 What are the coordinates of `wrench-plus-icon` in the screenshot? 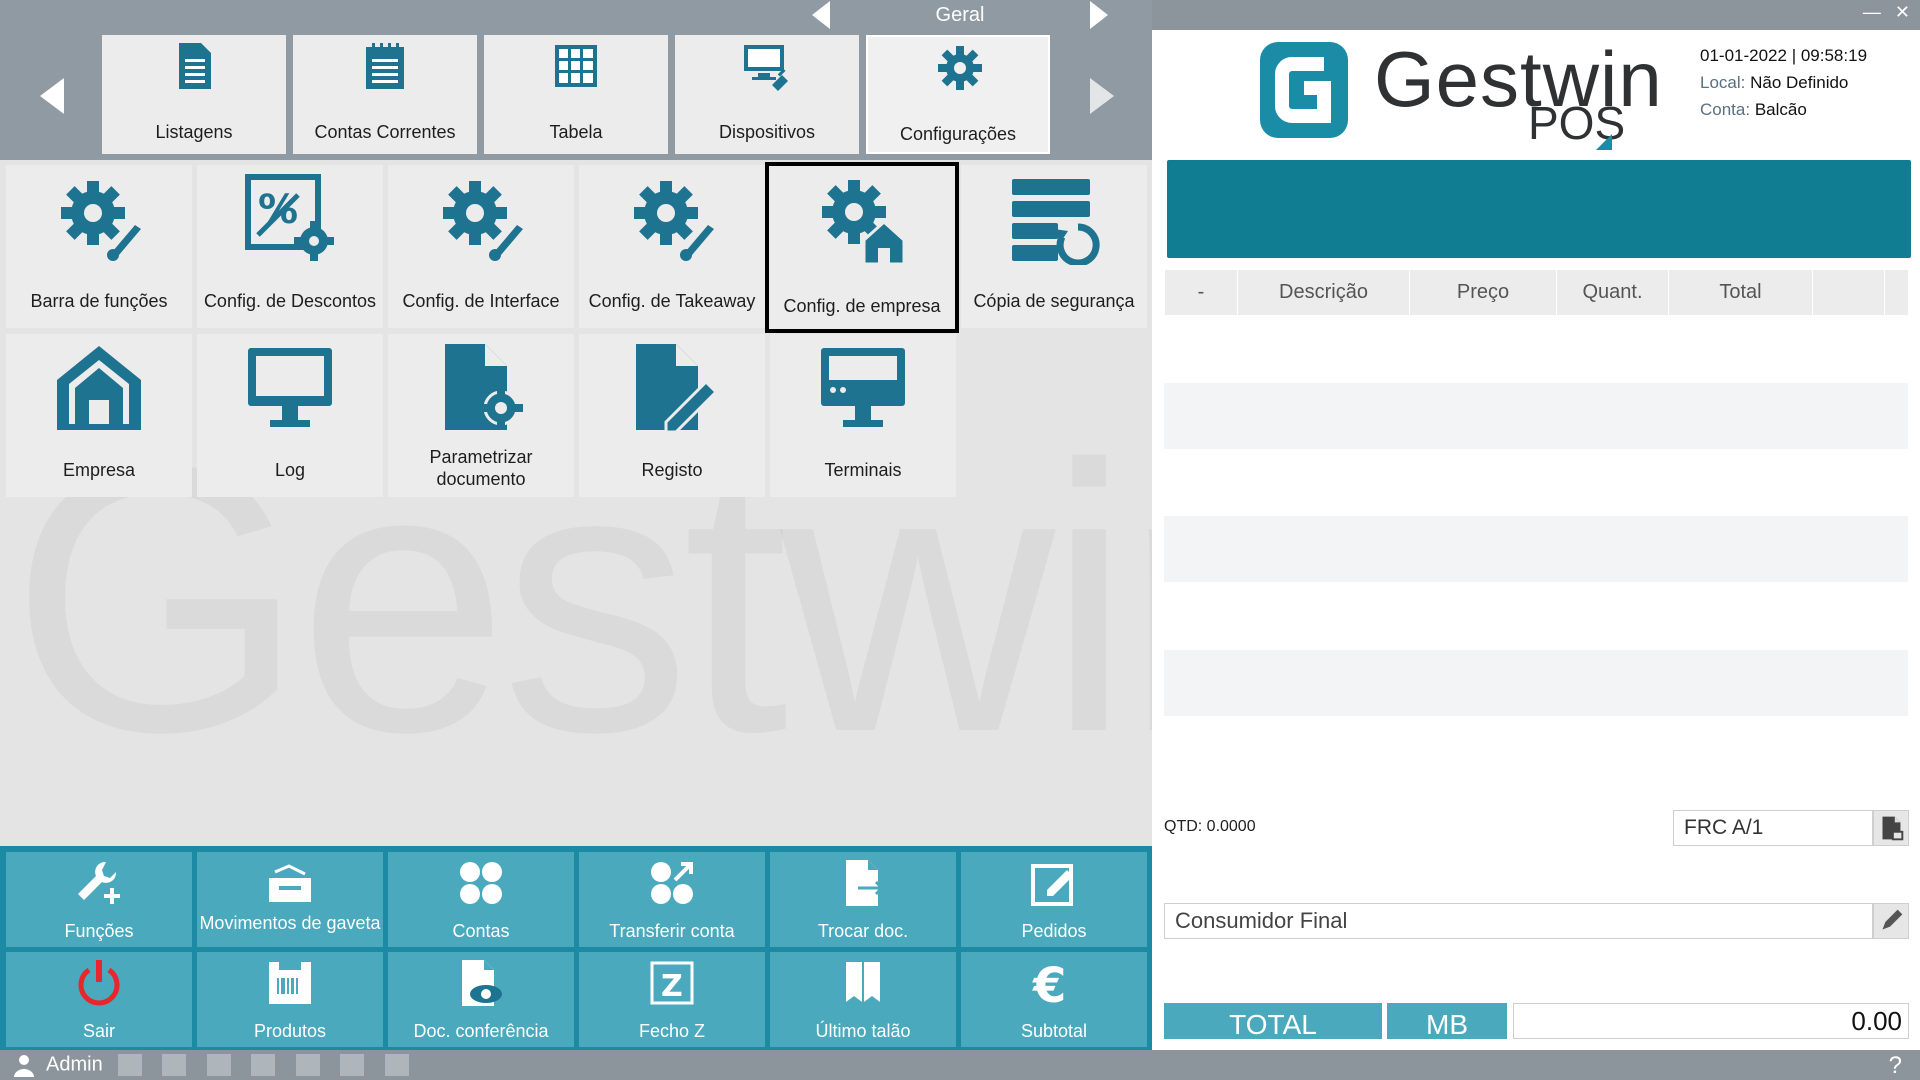 It's located at (99, 882).